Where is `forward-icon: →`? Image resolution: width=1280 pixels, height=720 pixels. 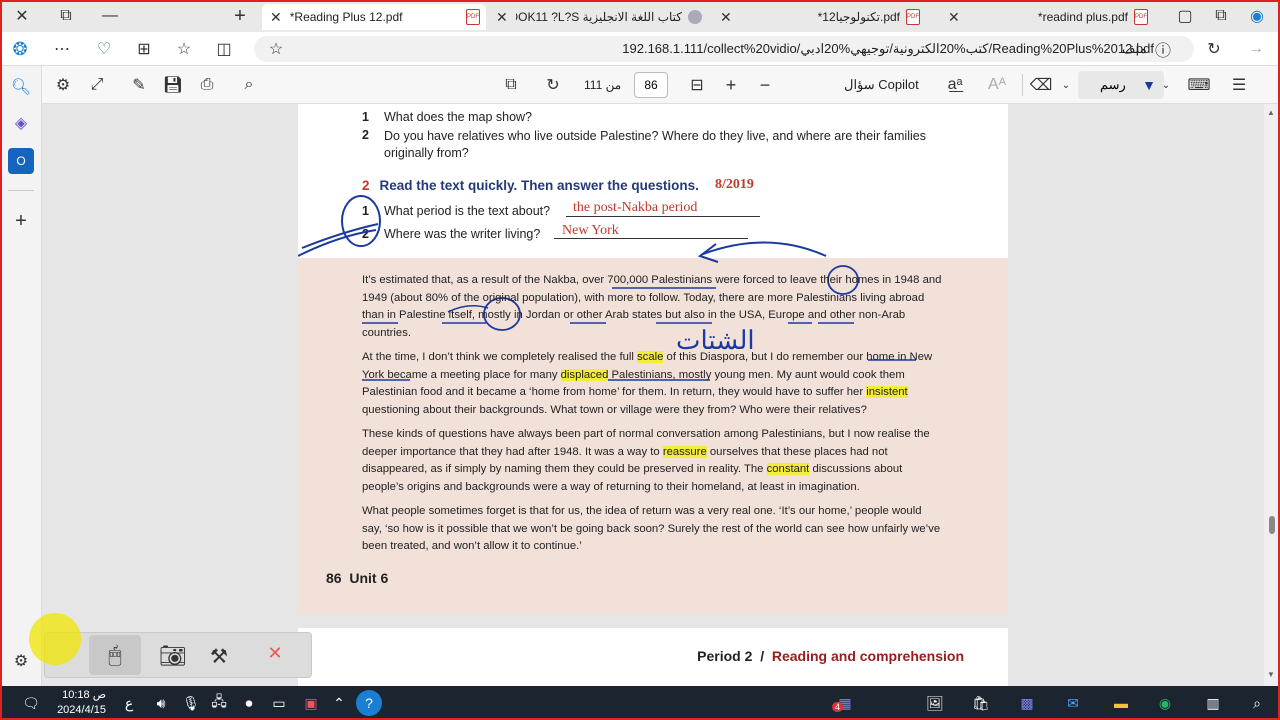
forward-icon: → is located at coordinates (1256, 49).